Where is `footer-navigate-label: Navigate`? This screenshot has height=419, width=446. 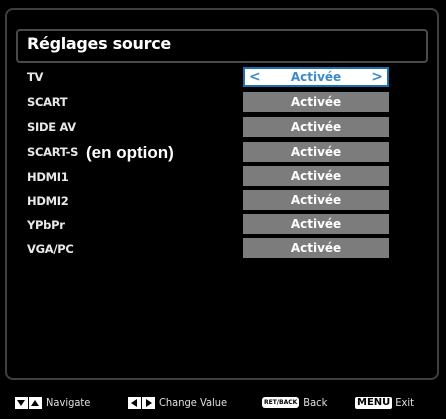
footer-navigate-label: Navigate is located at coordinates (68, 402).